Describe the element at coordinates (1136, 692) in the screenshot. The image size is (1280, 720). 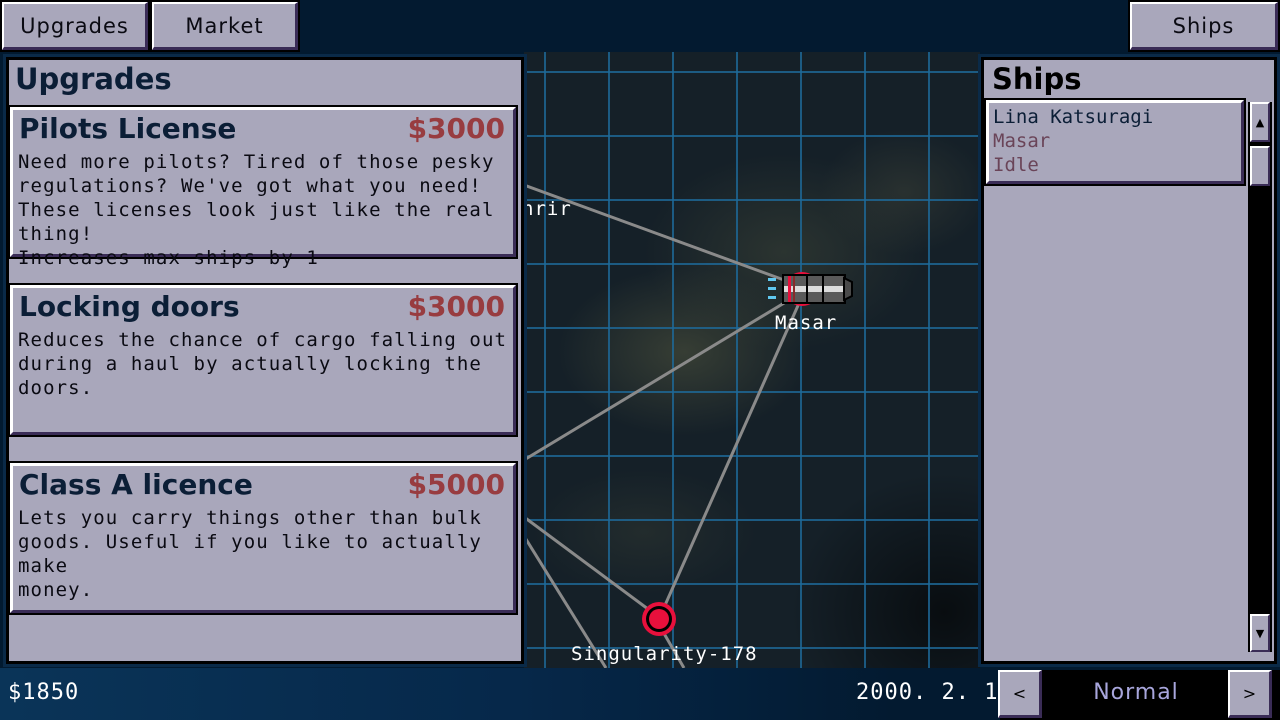
I see `speed-label: Normal` at that location.